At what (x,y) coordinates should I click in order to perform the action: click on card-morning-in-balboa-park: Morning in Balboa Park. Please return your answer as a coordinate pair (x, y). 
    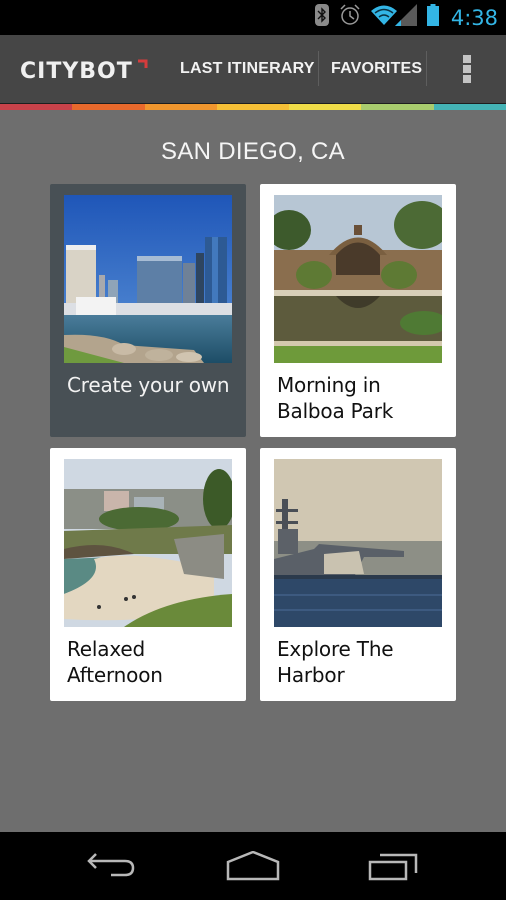
    Looking at the image, I should click on (358, 310).